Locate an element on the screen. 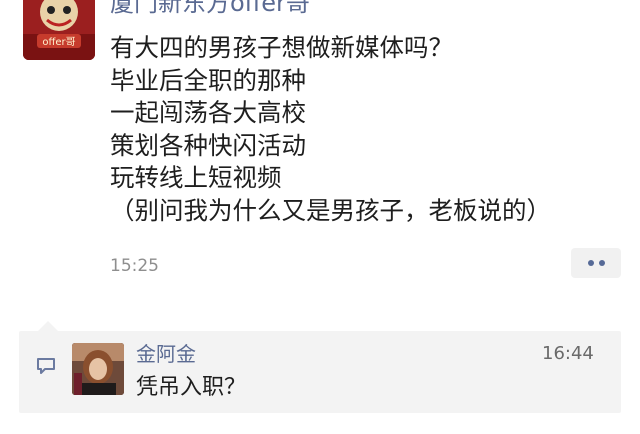  post-body-line: 玩转线上短视频 is located at coordinates (196, 177).